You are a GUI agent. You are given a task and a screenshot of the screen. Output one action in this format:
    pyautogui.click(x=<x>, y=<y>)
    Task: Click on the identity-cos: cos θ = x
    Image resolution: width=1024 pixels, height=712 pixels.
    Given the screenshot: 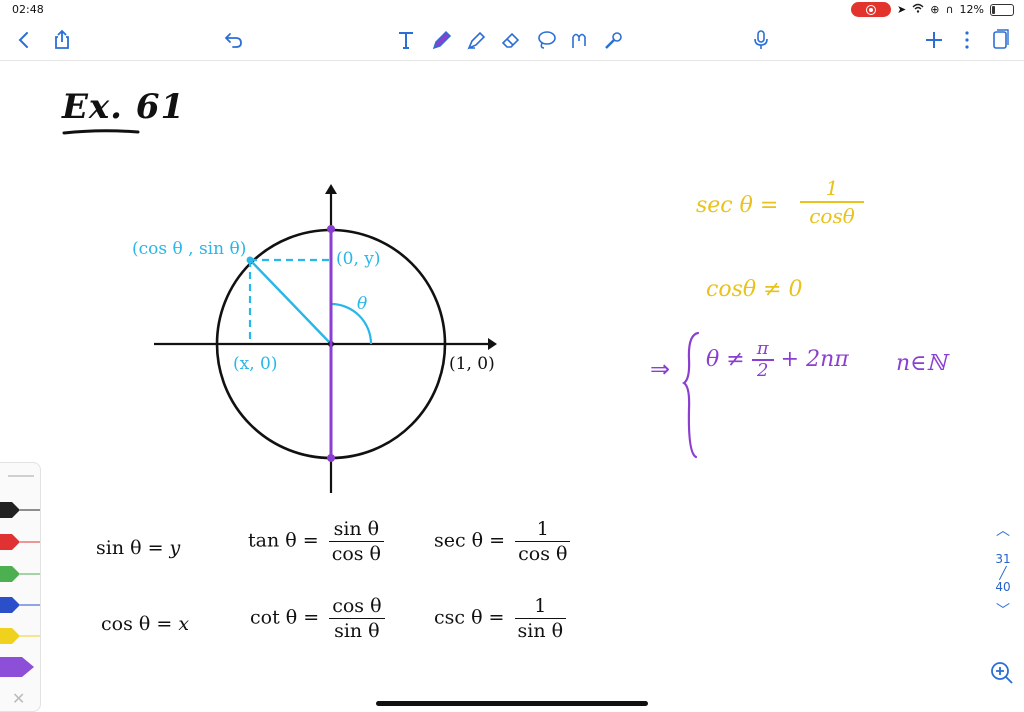 What is the action you would take?
    pyautogui.click(x=145, y=624)
    